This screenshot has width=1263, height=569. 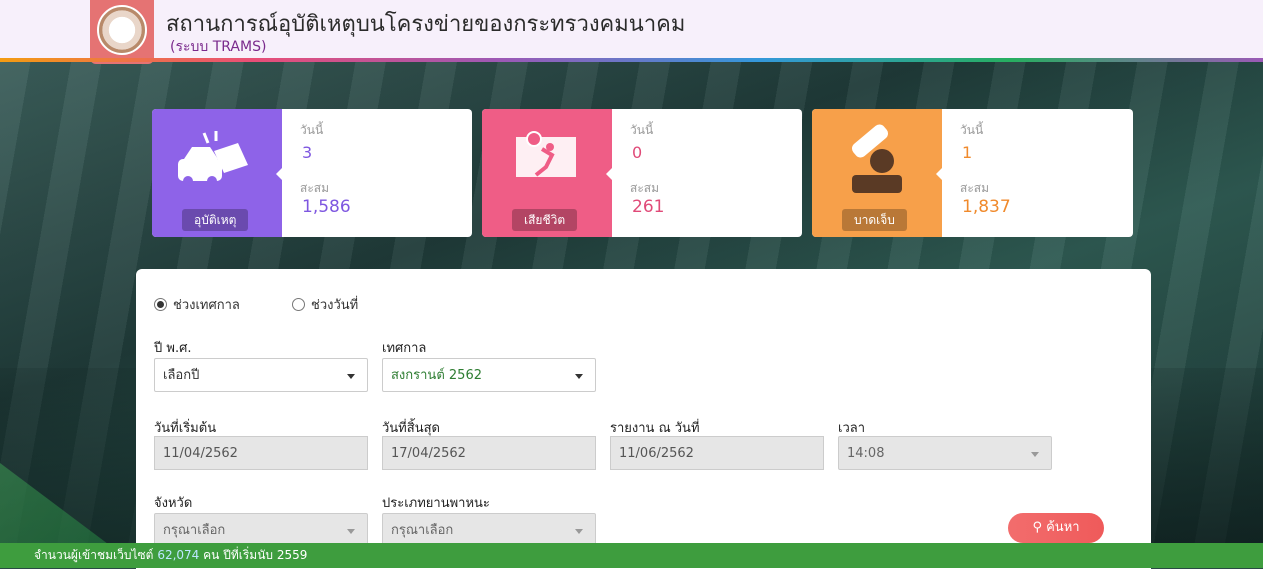 What do you see at coordinates (326, 207) in the screenshot?
I see `accident-total-value: 1,586` at bounding box center [326, 207].